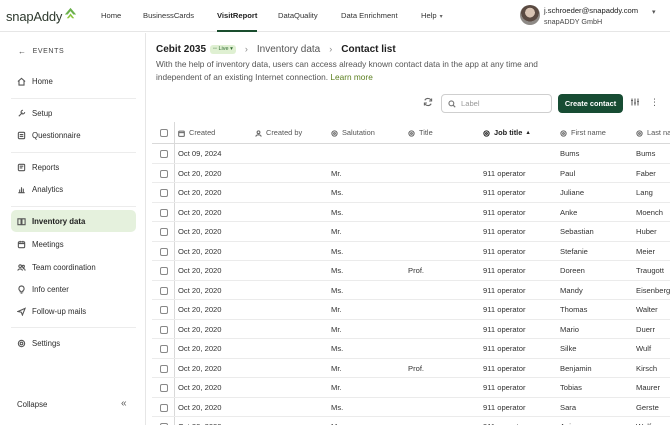 Image resolution: width=670 pixels, height=425 pixels. Describe the element at coordinates (583, 133) in the screenshot. I see `column-first-name: First name` at that location.